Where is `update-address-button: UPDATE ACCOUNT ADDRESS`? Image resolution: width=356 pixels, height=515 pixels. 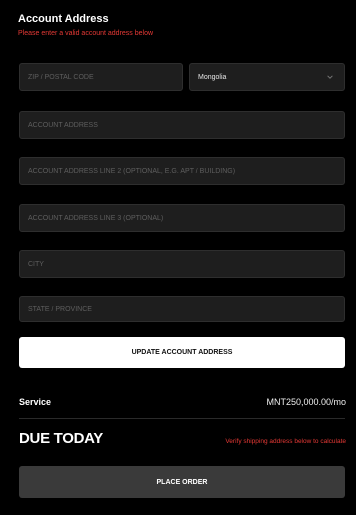 update-address-button: UPDATE ACCOUNT ADDRESS is located at coordinates (182, 352).